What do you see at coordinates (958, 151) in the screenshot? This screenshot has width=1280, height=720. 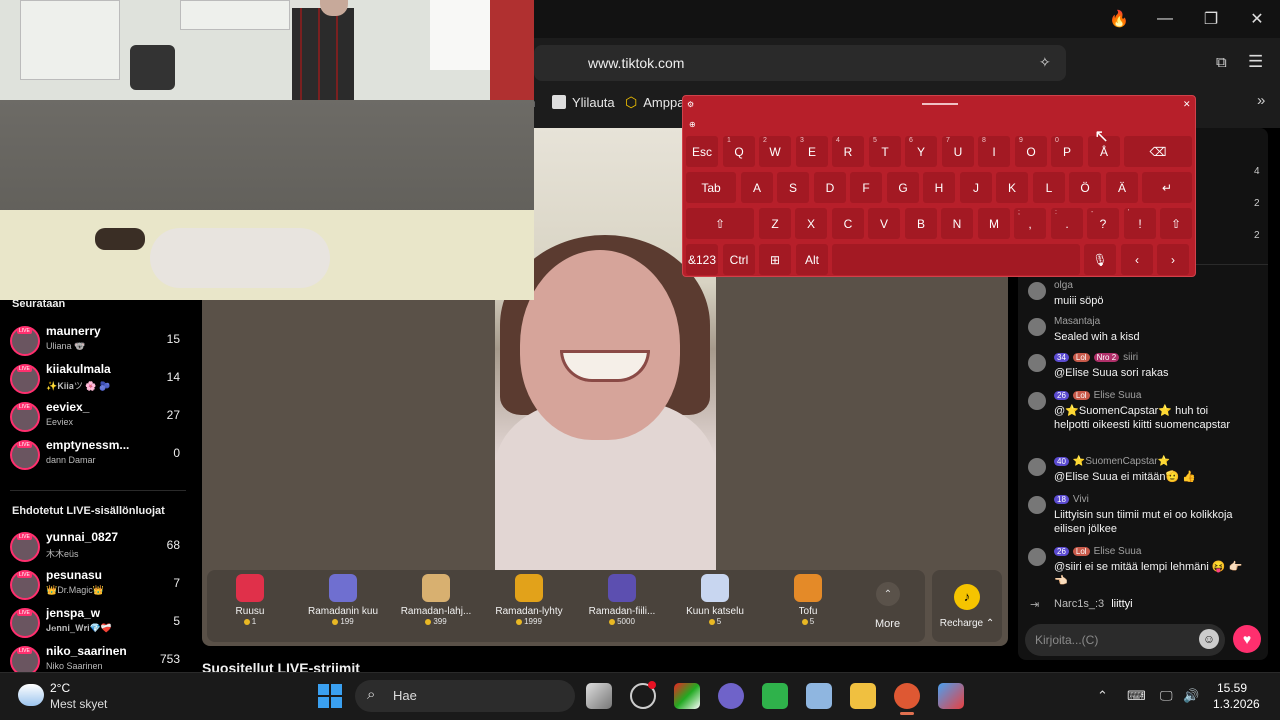 I see `key-u: 7U` at bounding box center [958, 151].